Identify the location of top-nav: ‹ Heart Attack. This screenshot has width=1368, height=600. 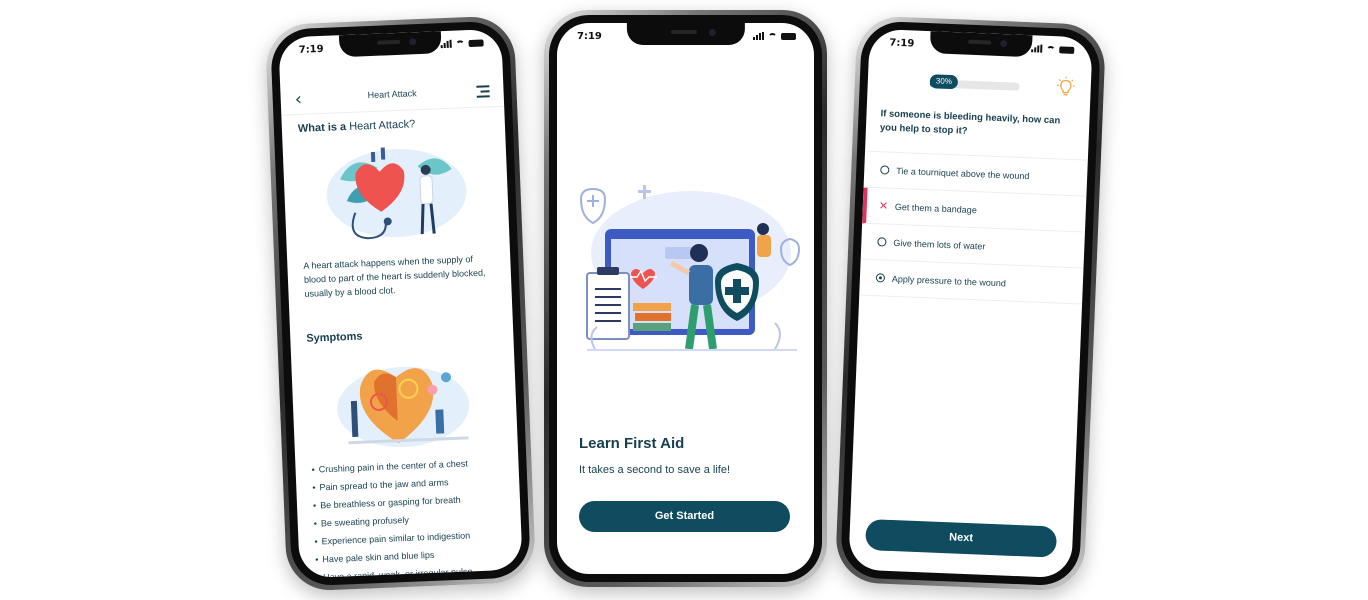
(392, 94).